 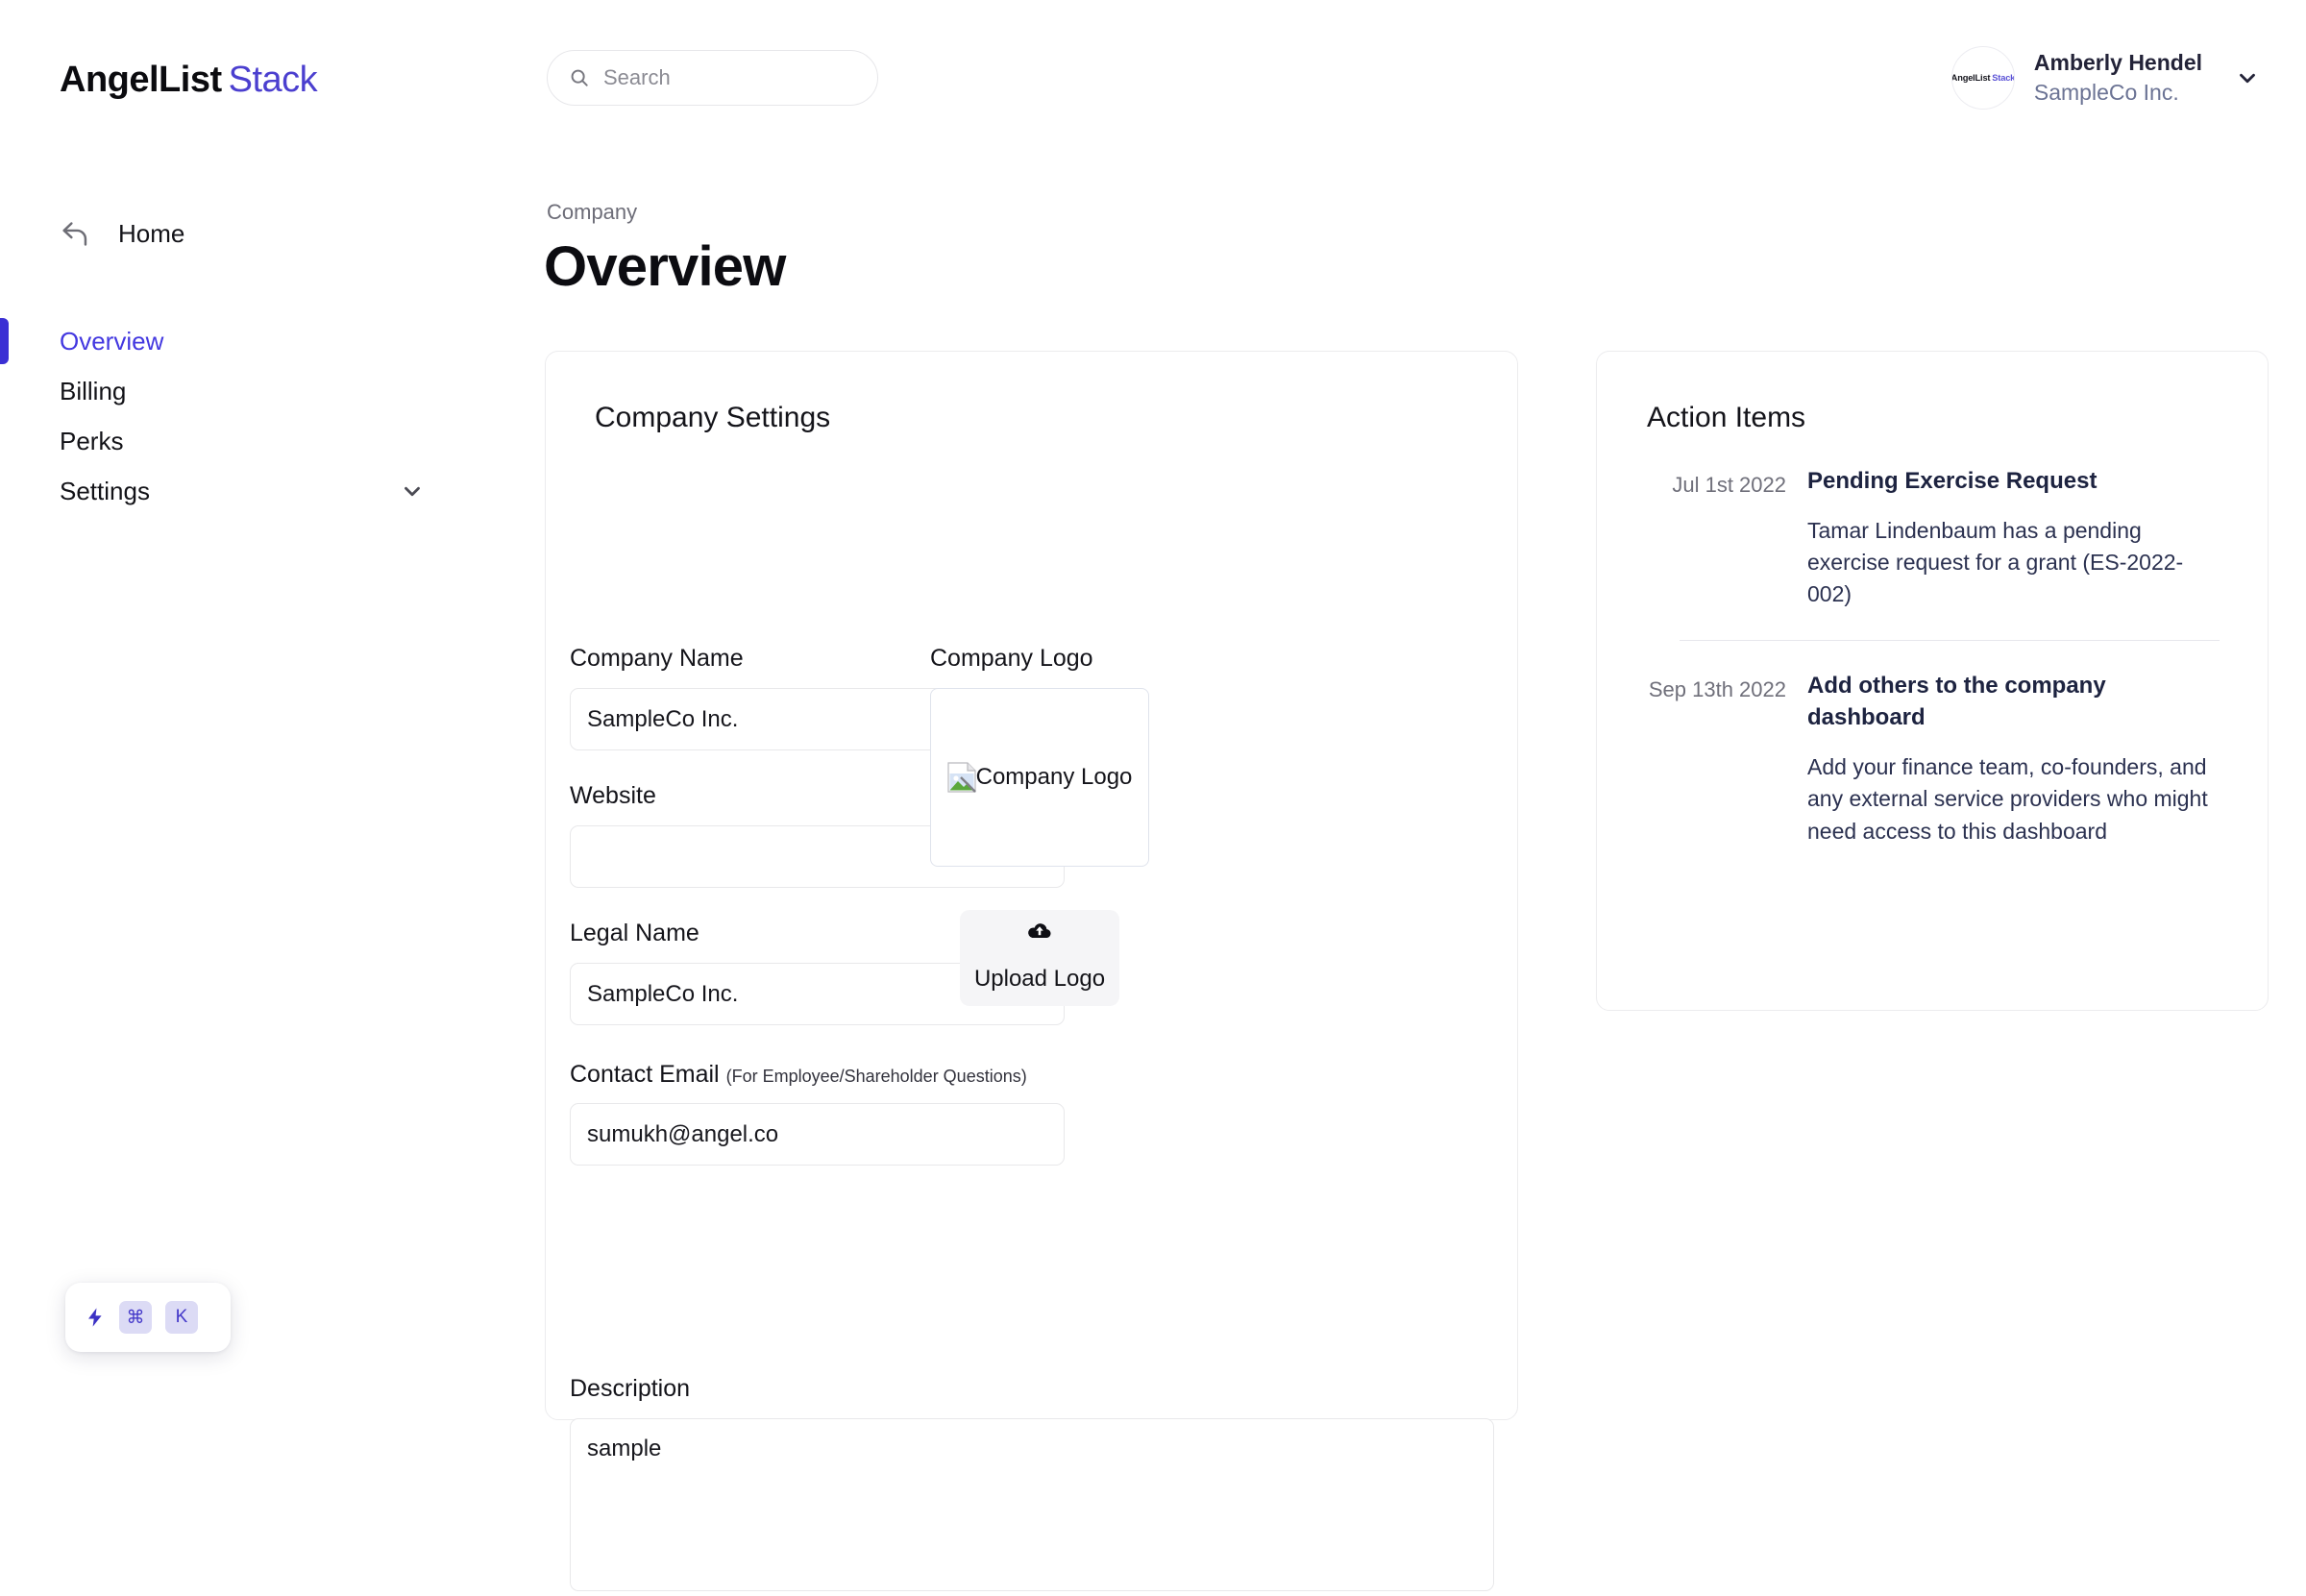 I want to click on sidebar-item-perks: Perks, so click(x=91, y=441).